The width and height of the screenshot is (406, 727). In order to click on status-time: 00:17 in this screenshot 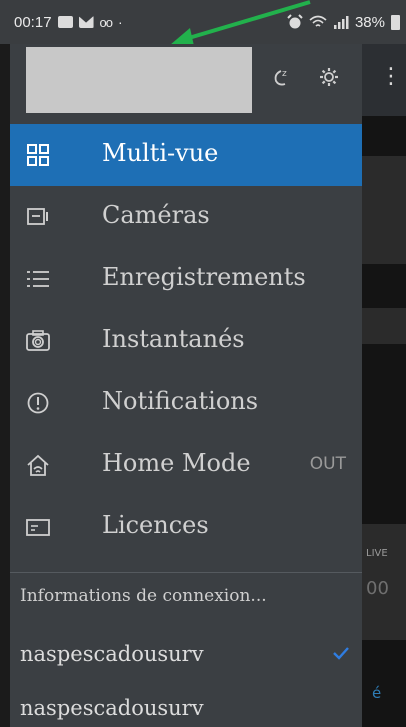, I will do `click(33, 22)`.